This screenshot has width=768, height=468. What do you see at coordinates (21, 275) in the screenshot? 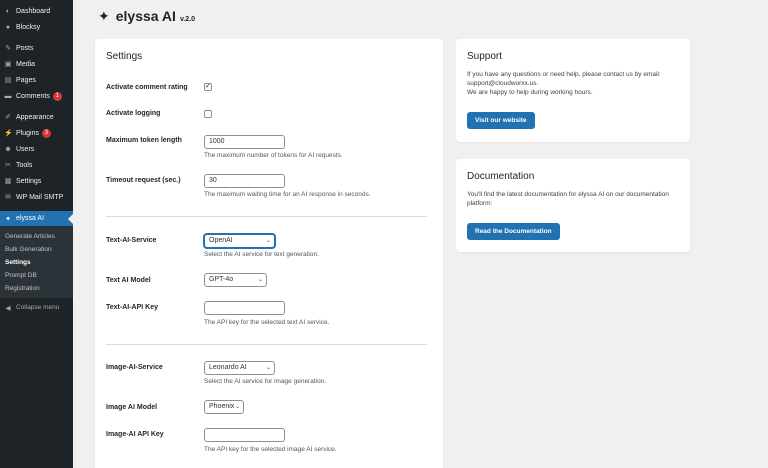
I see `submenu-item-prompt-db: Prompt DB` at bounding box center [21, 275].